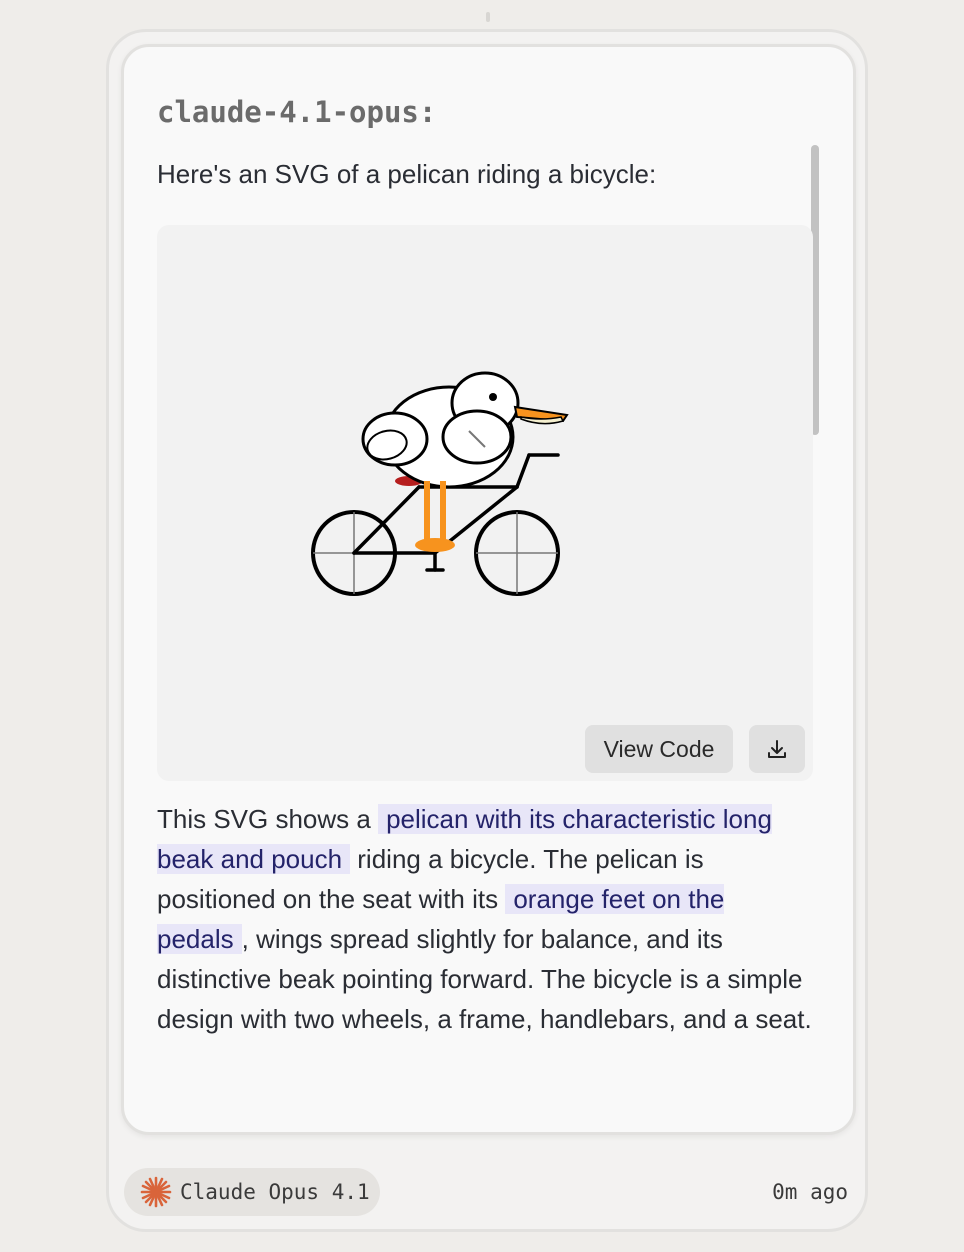 The height and width of the screenshot is (1252, 964). What do you see at coordinates (275, 1192) in the screenshot?
I see `model-badge-label: Claude Opus 4.1` at bounding box center [275, 1192].